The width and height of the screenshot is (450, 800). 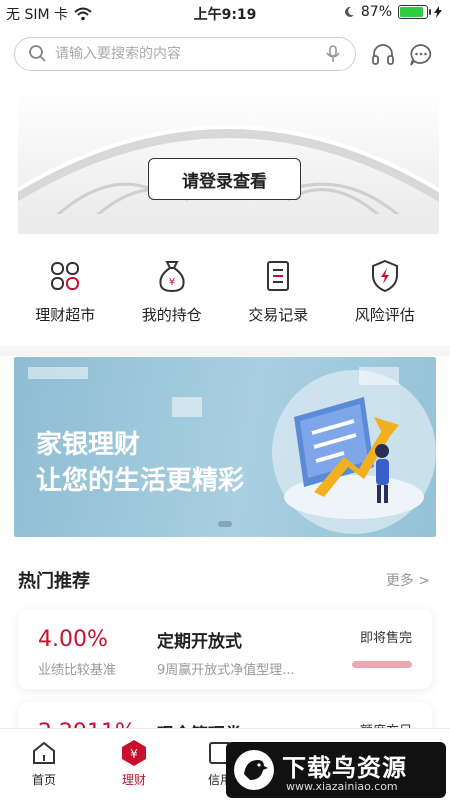 I want to click on money-bag-icon: ¥, so click(x=172, y=277).